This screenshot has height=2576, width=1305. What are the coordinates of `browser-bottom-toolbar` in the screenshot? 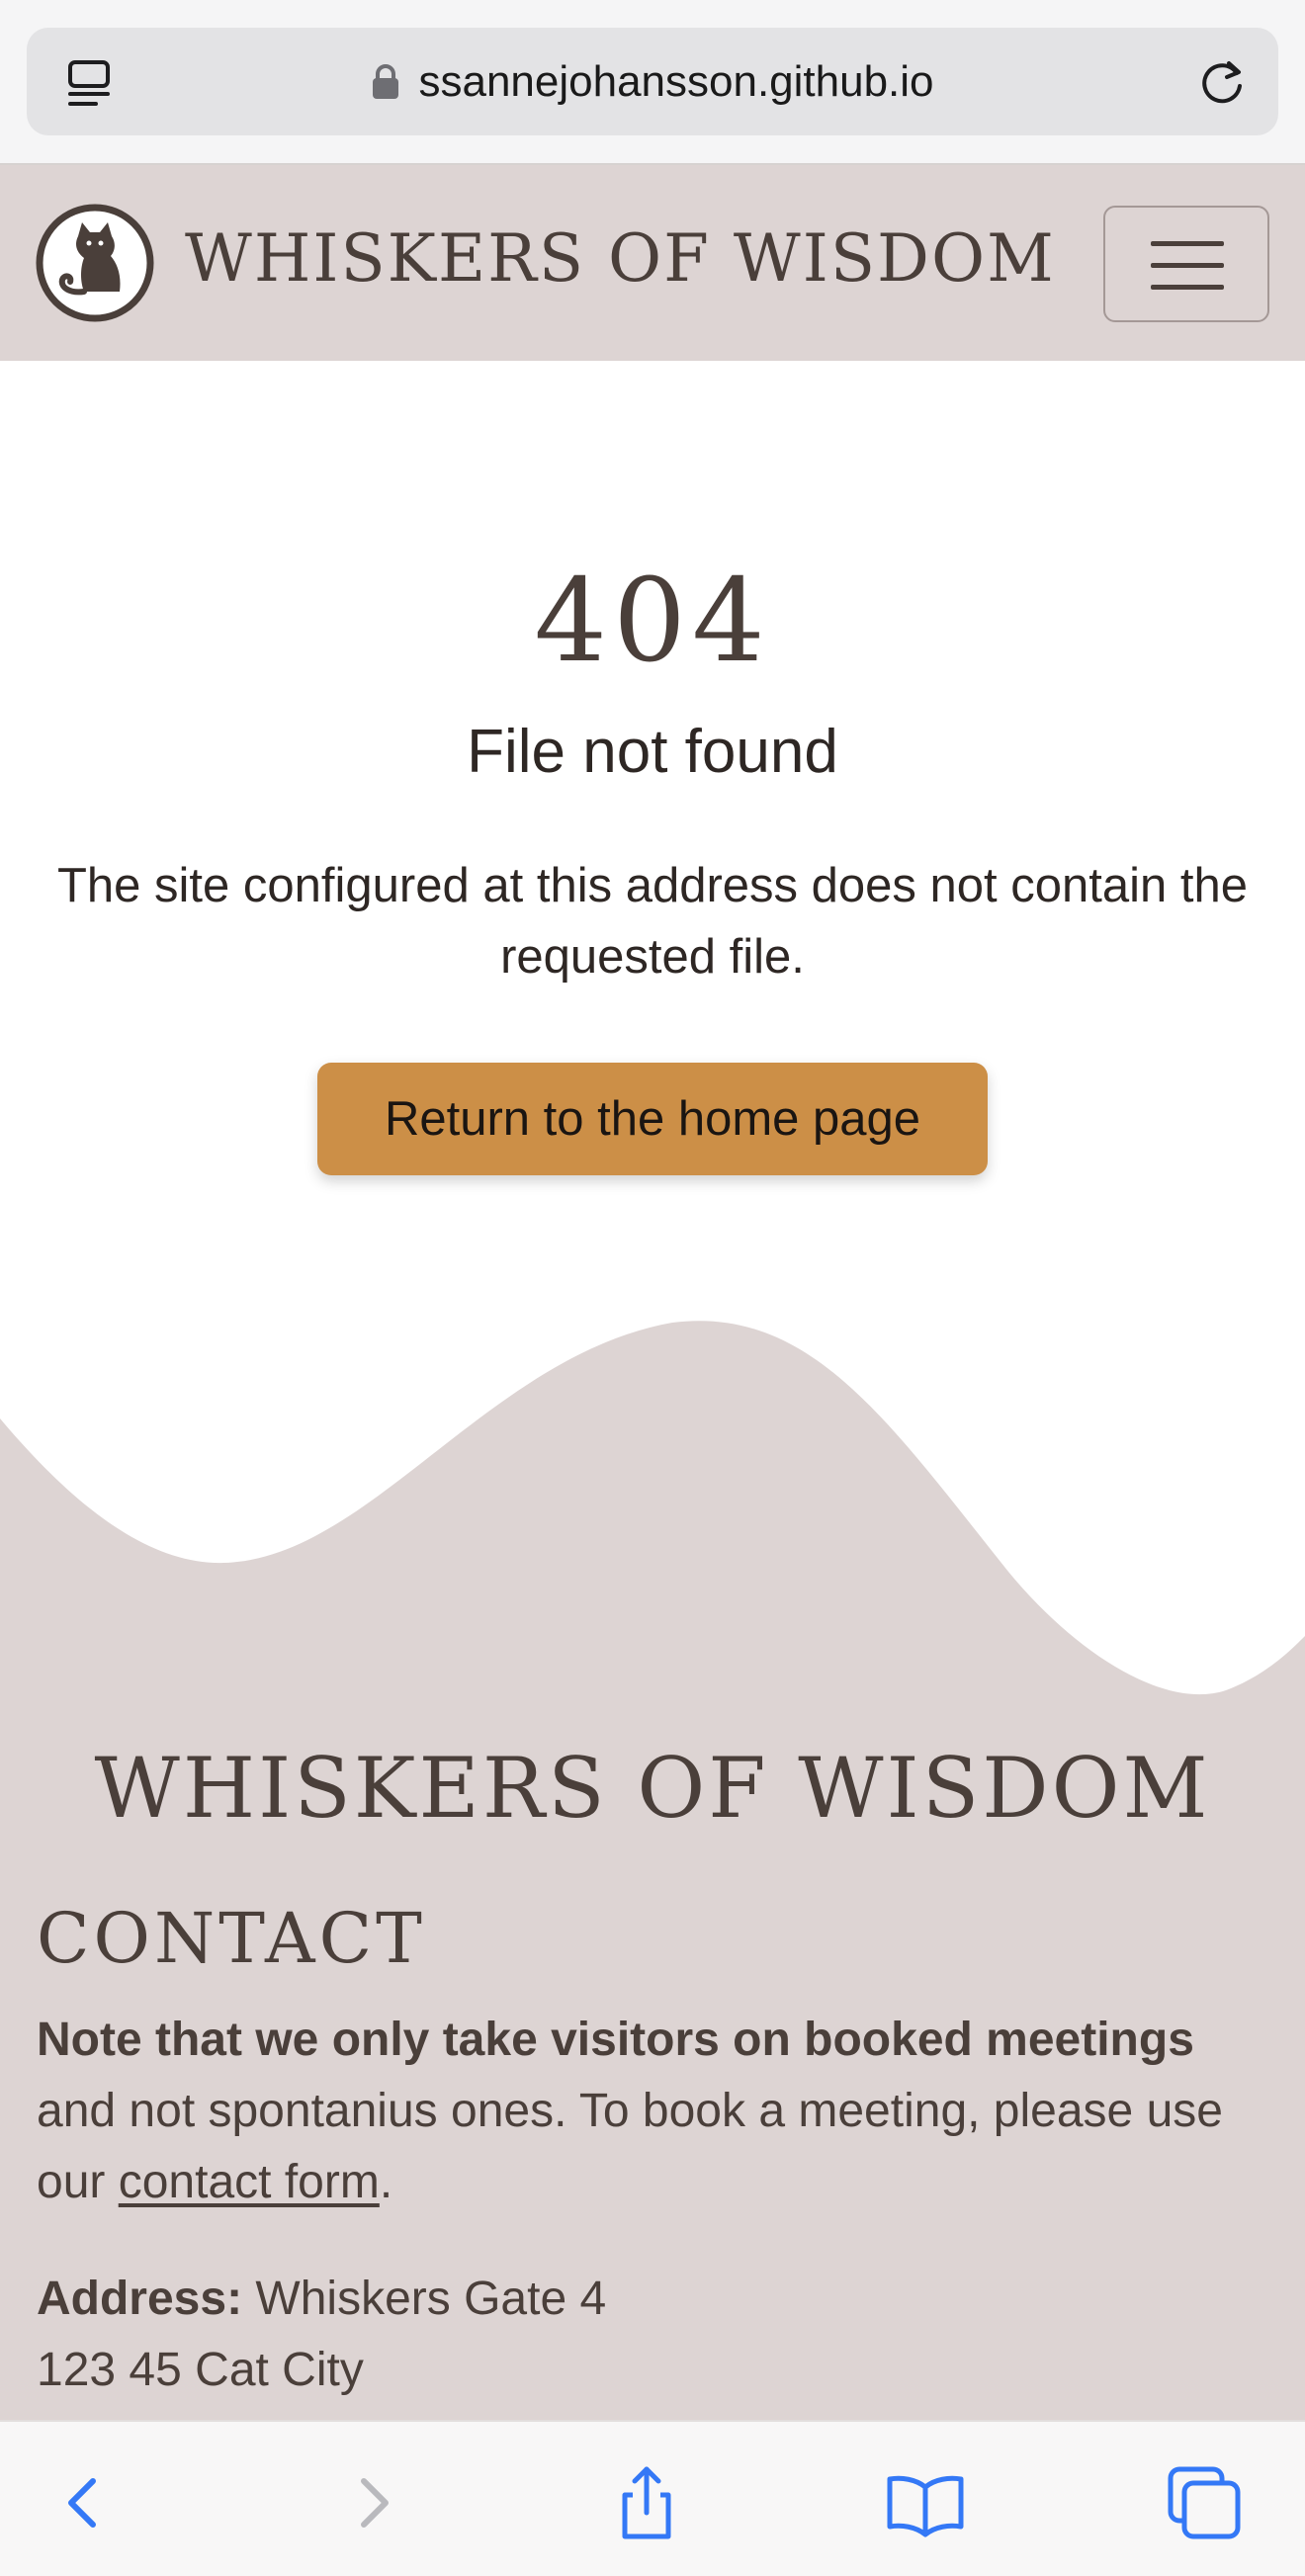 It's located at (653, 2498).